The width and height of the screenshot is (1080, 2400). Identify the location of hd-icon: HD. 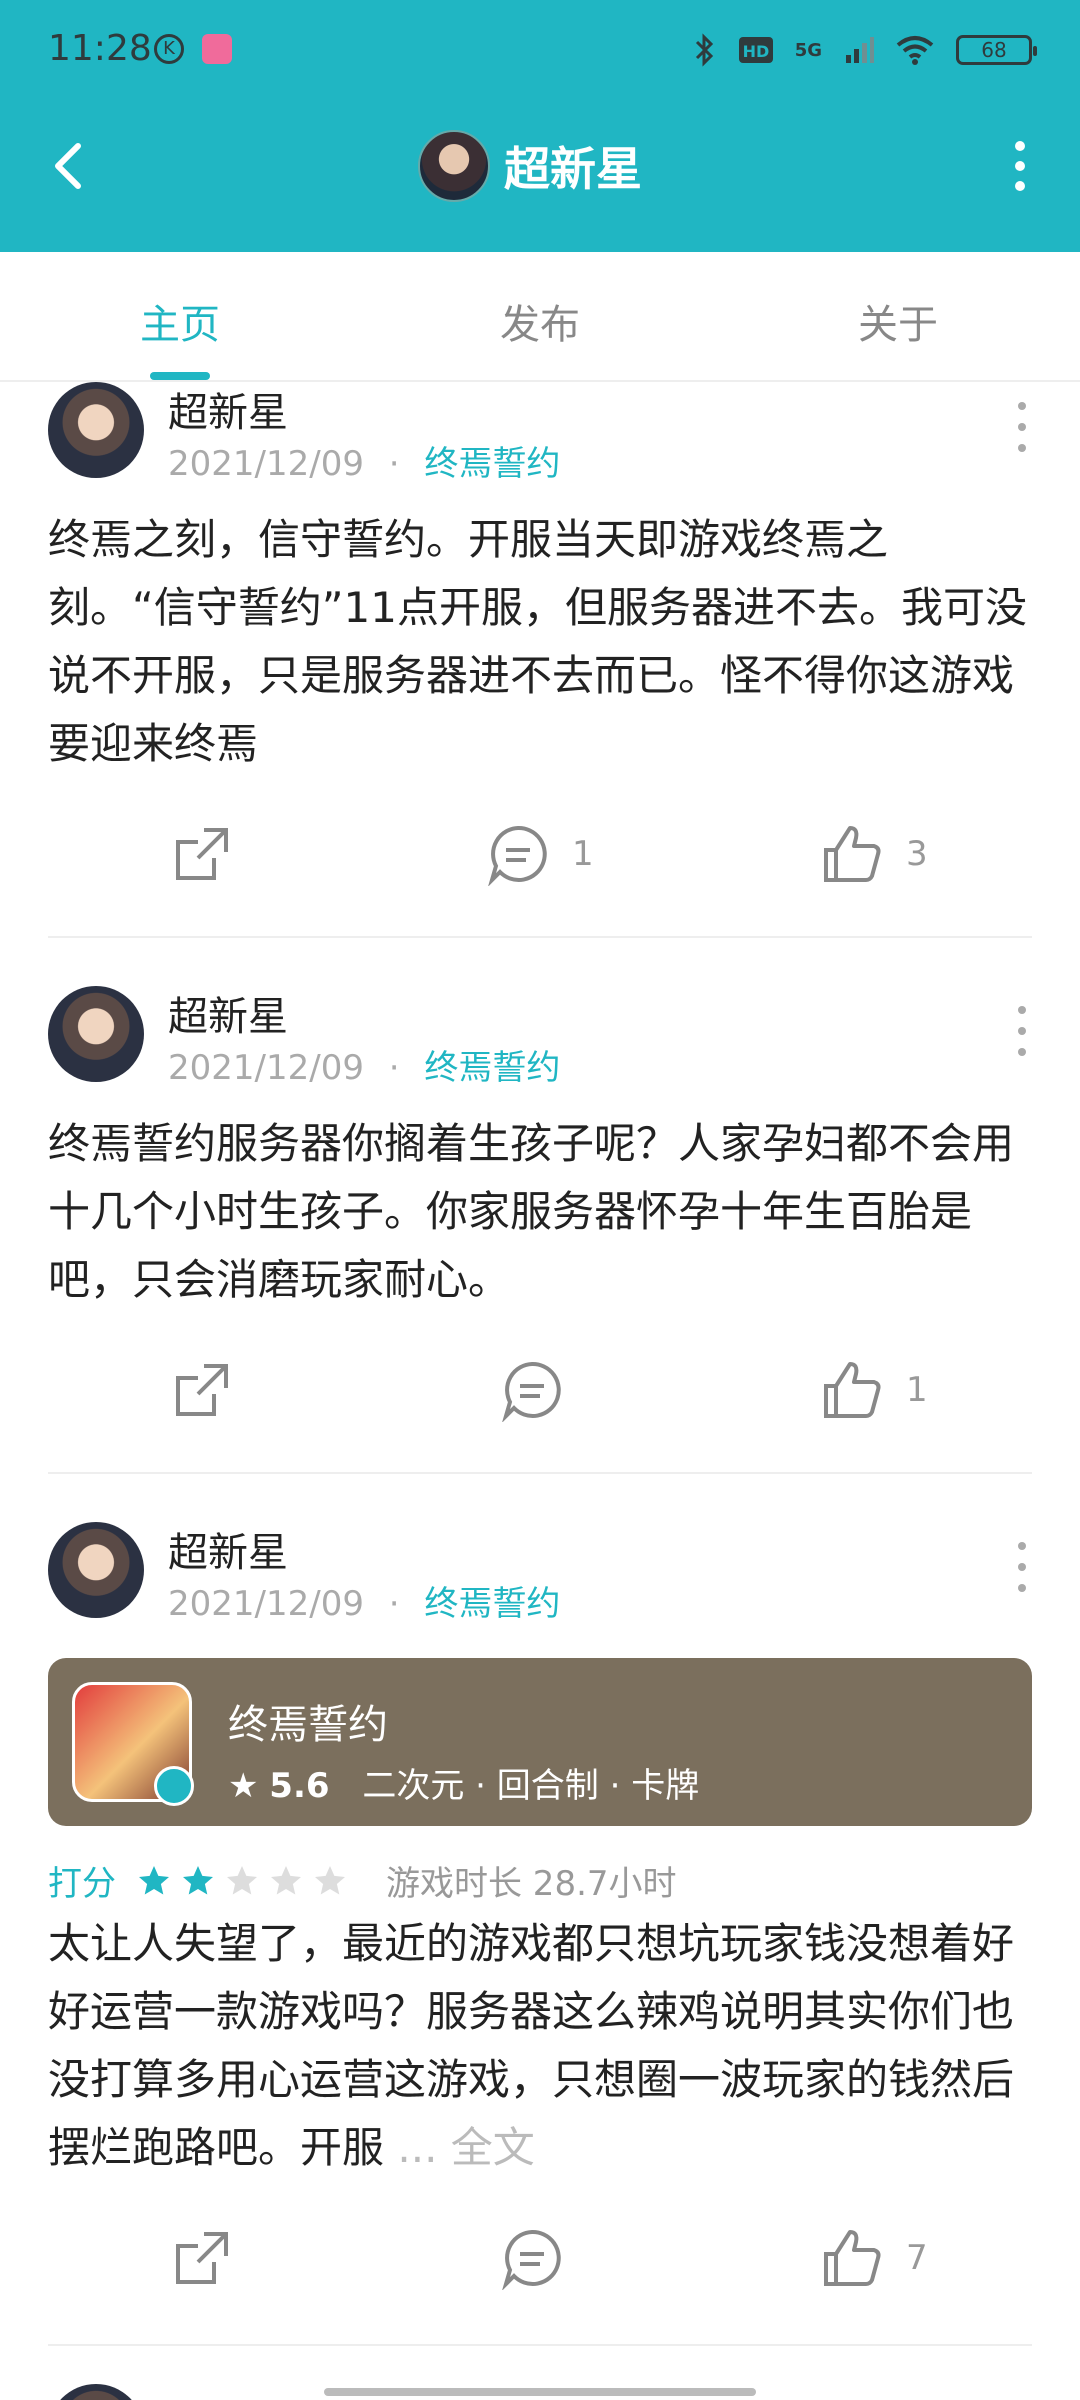
(755, 50).